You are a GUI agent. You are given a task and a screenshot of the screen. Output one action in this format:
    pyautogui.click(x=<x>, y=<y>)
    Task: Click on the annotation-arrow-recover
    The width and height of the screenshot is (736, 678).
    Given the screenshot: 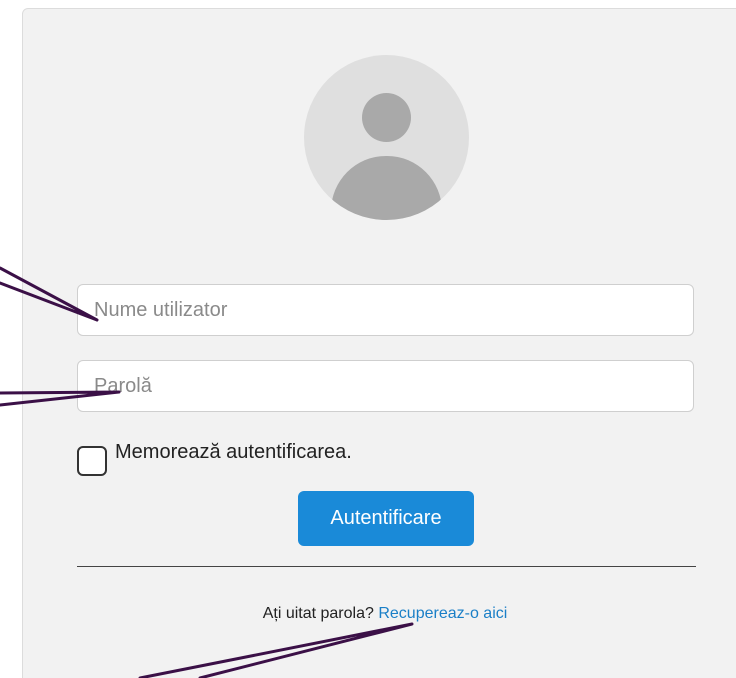 What is the action you would take?
    pyautogui.click(x=276, y=650)
    